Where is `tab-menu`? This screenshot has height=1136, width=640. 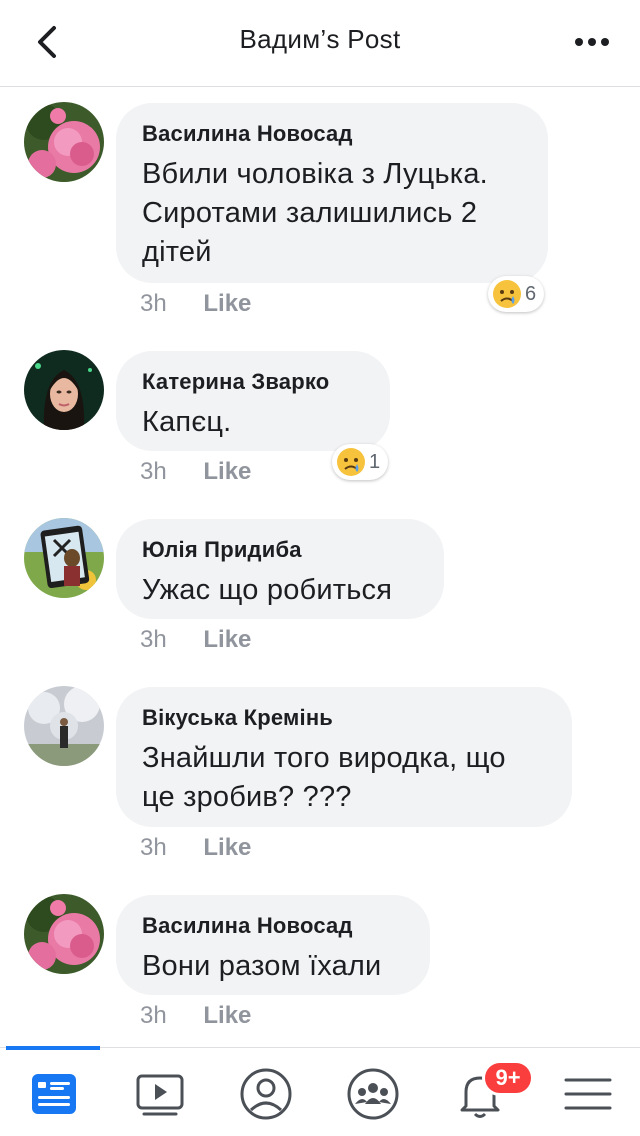
tab-menu is located at coordinates (588, 1094).